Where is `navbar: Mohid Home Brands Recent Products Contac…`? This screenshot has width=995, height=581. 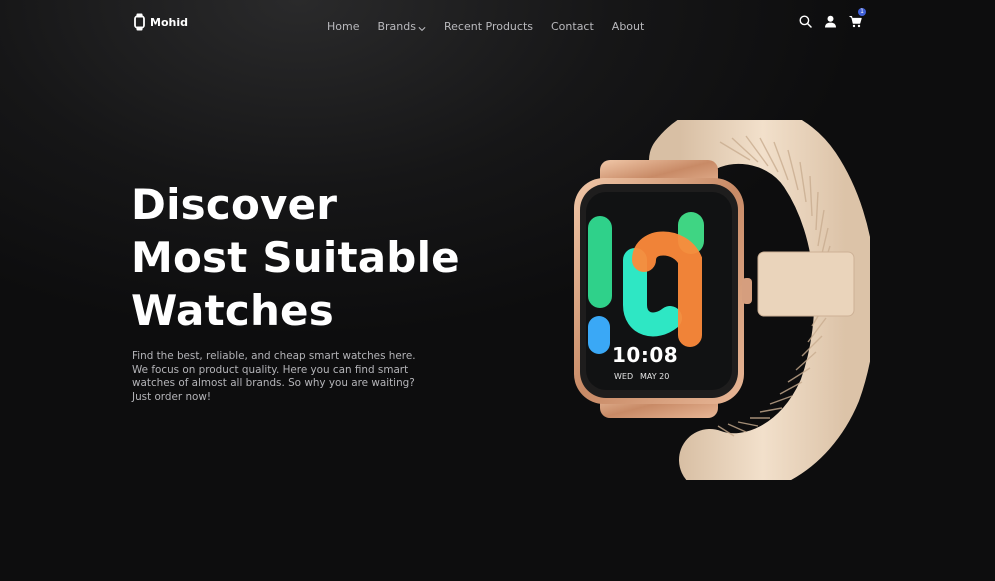
navbar: Mohid Home Brands Recent Products Contac… is located at coordinates (497, 22).